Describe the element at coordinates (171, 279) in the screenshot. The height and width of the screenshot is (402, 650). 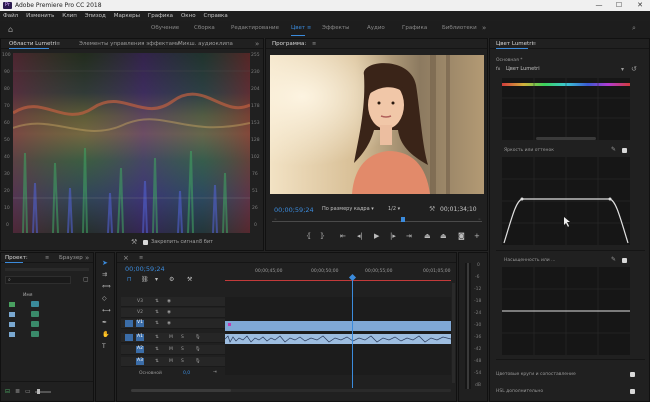
I see `settings-icon: ⚙` at that location.